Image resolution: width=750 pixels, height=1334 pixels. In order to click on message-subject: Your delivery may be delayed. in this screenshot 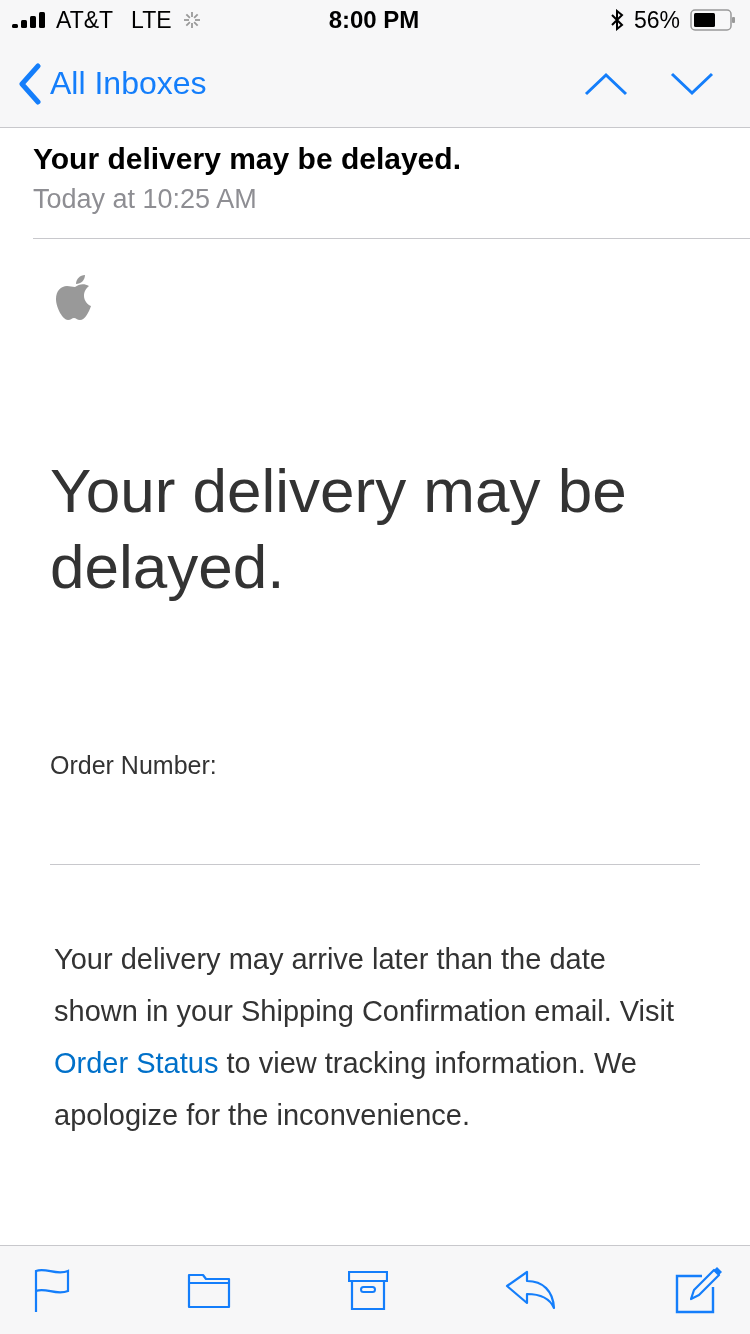, I will do `click(247, 159)`.